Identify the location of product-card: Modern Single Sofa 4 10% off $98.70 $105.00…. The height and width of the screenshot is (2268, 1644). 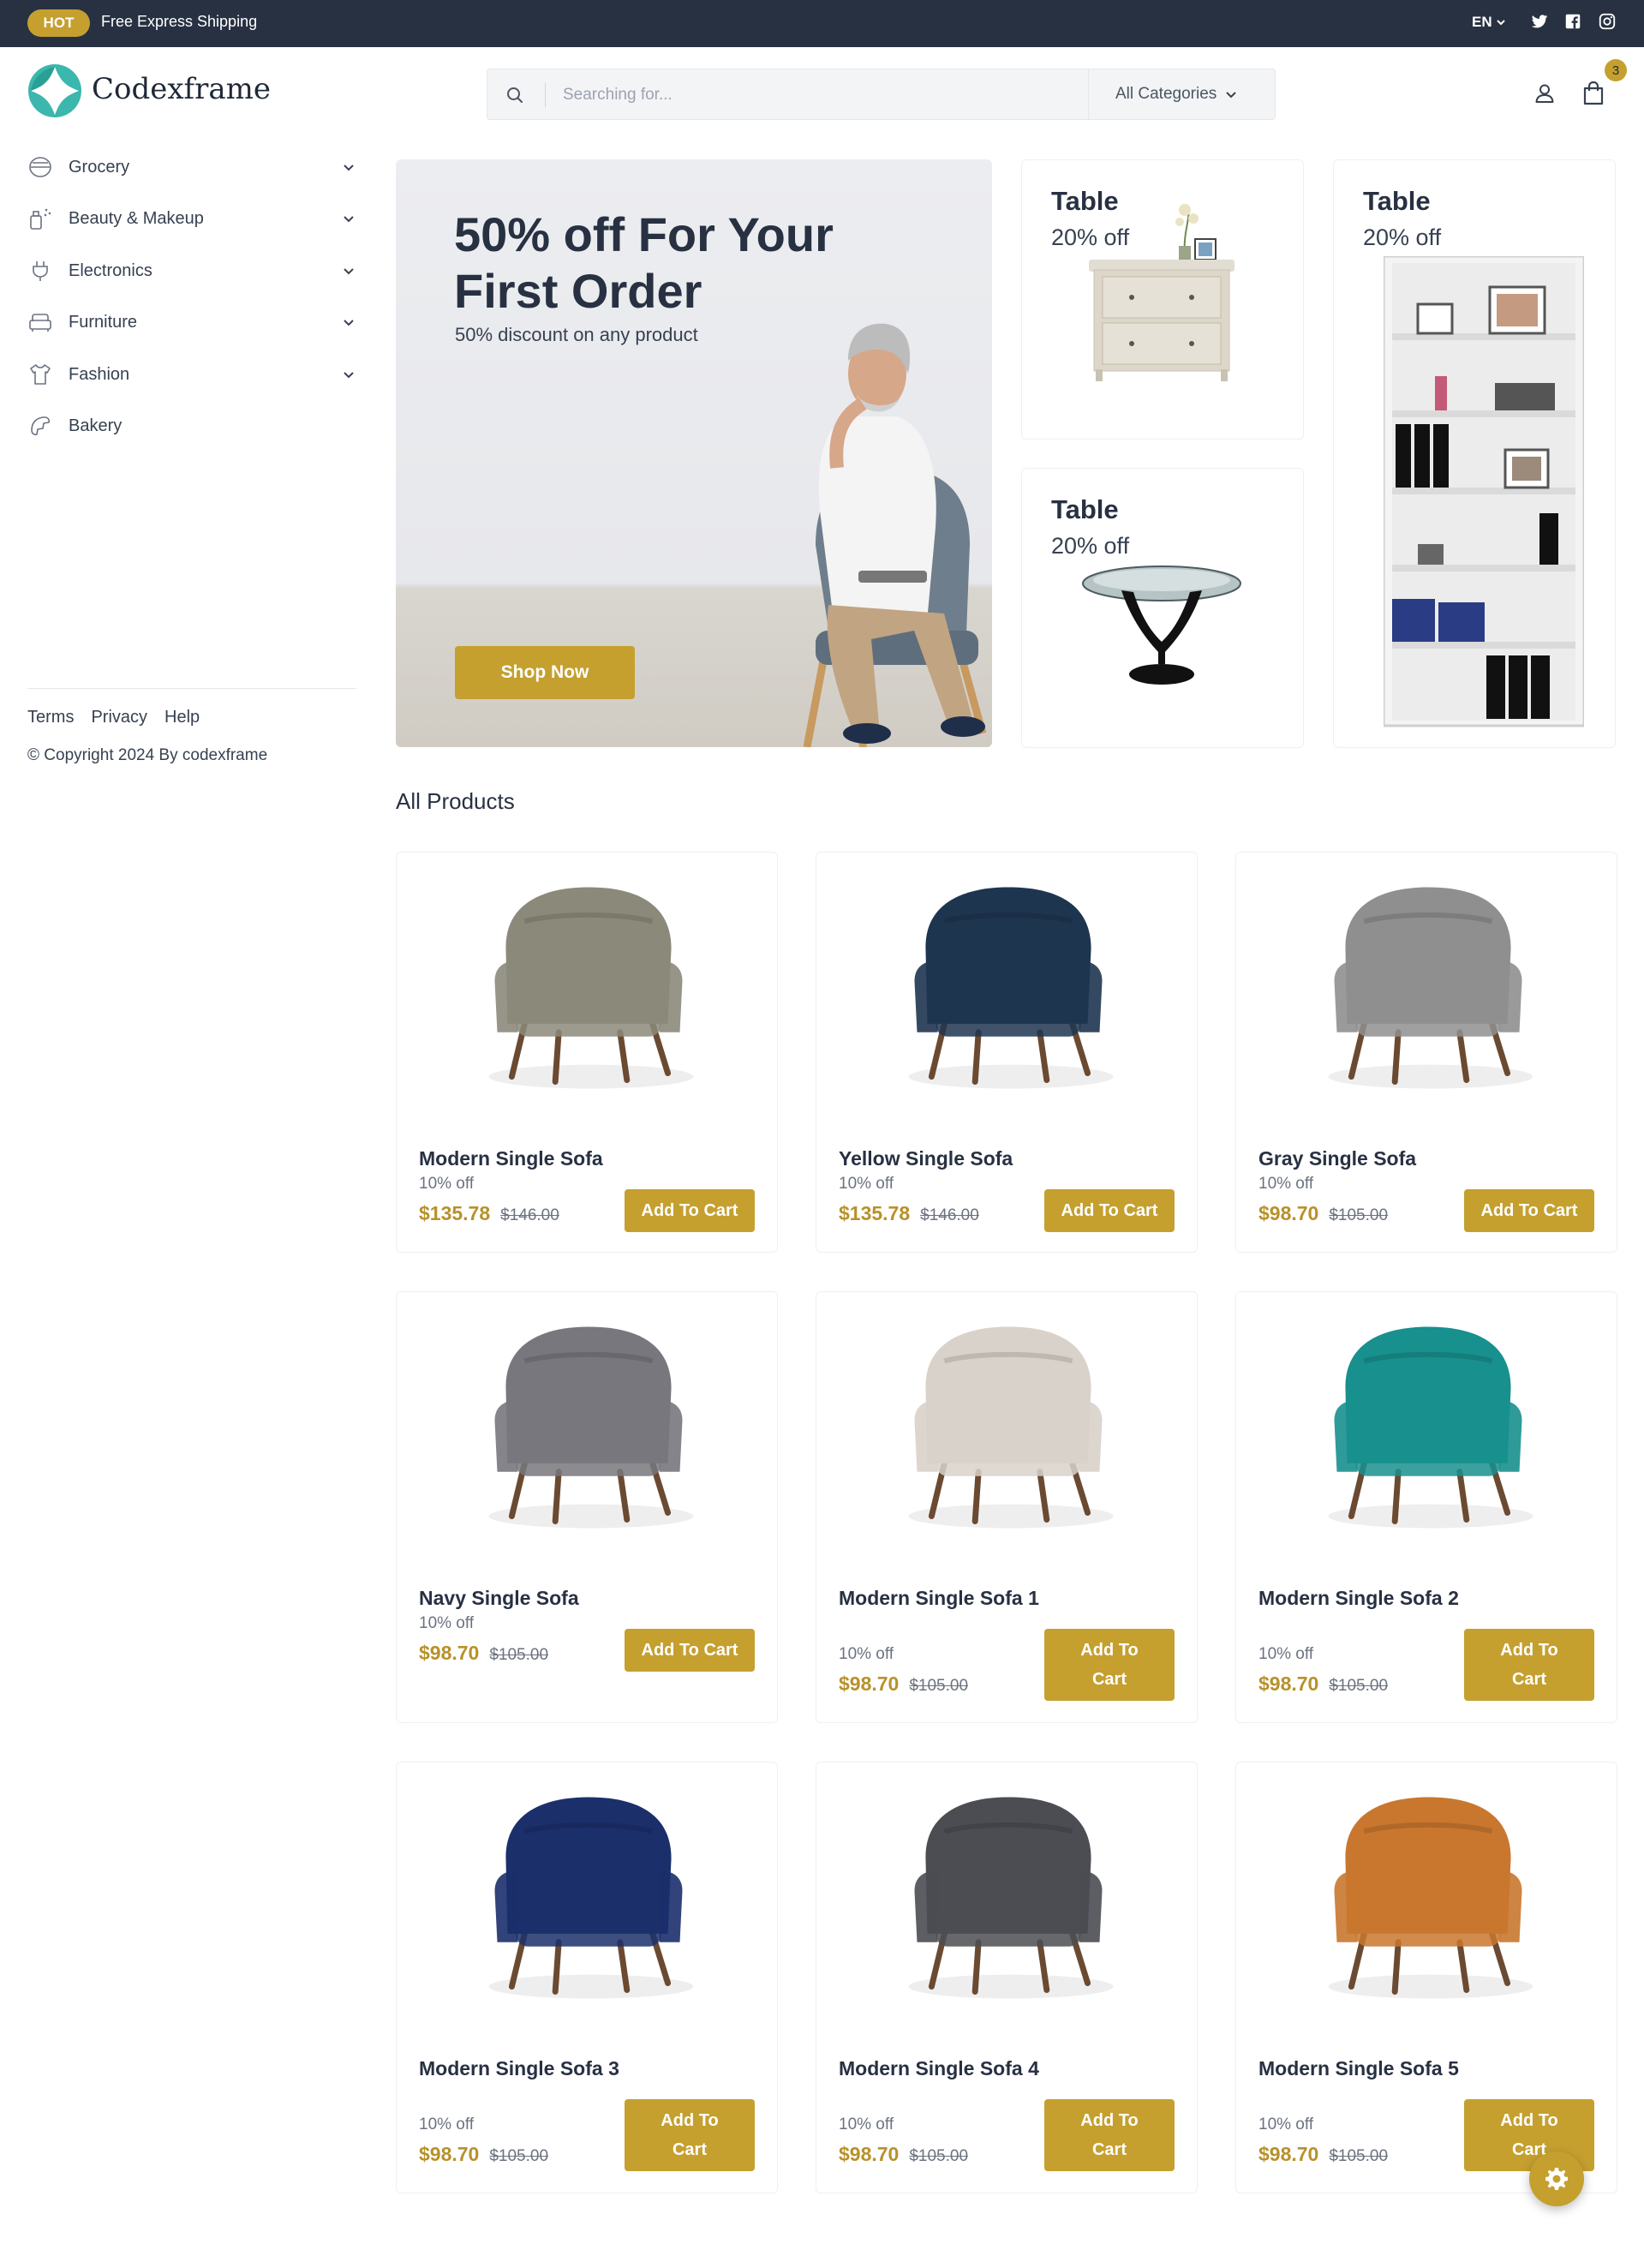
(1007, 1977).